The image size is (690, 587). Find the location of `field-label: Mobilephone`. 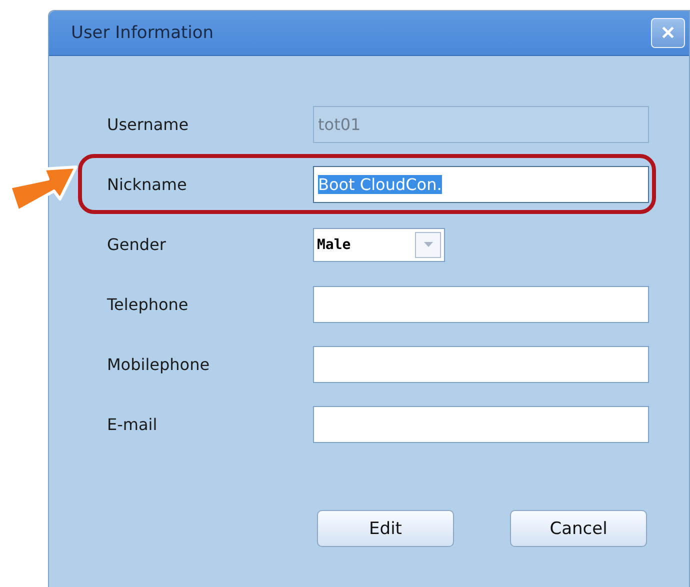

field-label: Mobilephone is located at coordinates (159, 364).